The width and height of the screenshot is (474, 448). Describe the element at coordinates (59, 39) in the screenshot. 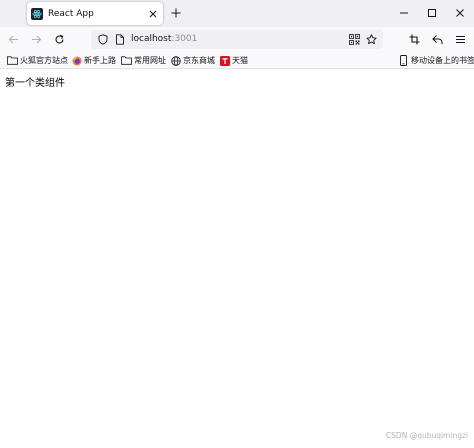

I see `reload-icon` at that location.